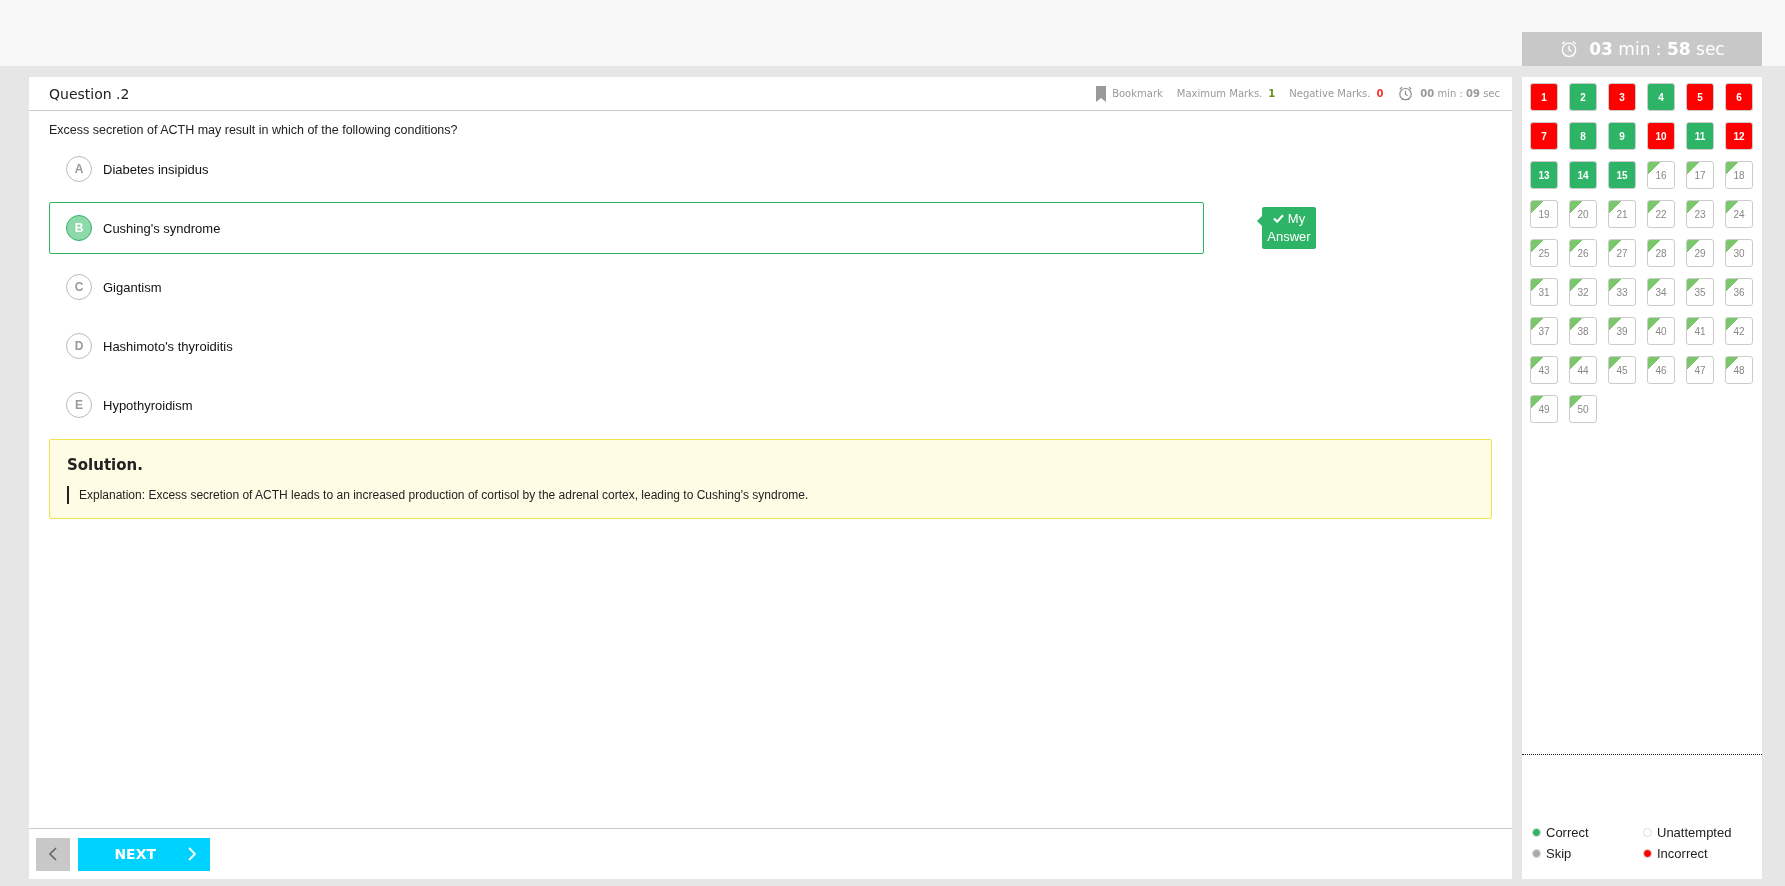  What do you see at coordinates (1700, 292) in the screenshot?
I see `question-number-tile: 35` at bounding box center [1700, 292].